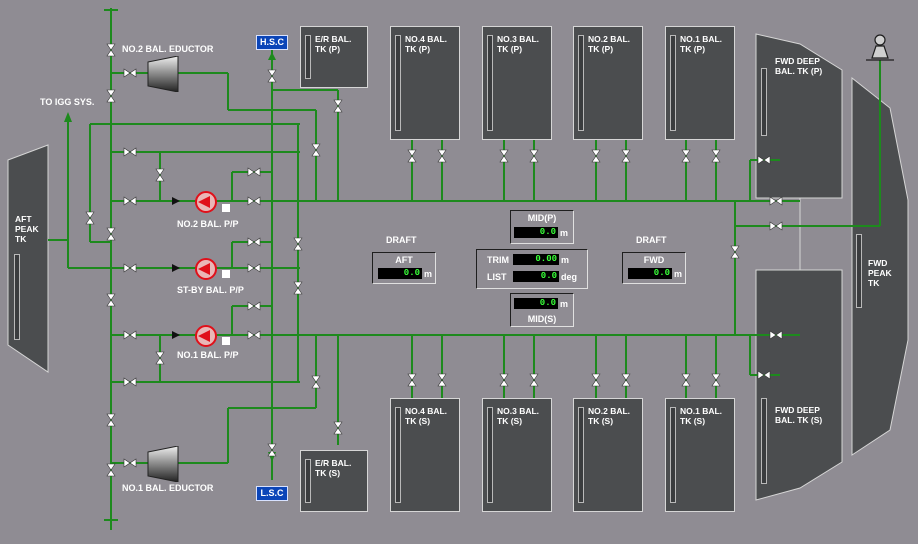 The height and width of the screenshot is (544, 918). What do you see at coordinates (272, 493) in the screenshot?
I see `lsc-tag: L.S.C` at bounding box center [272, 493].